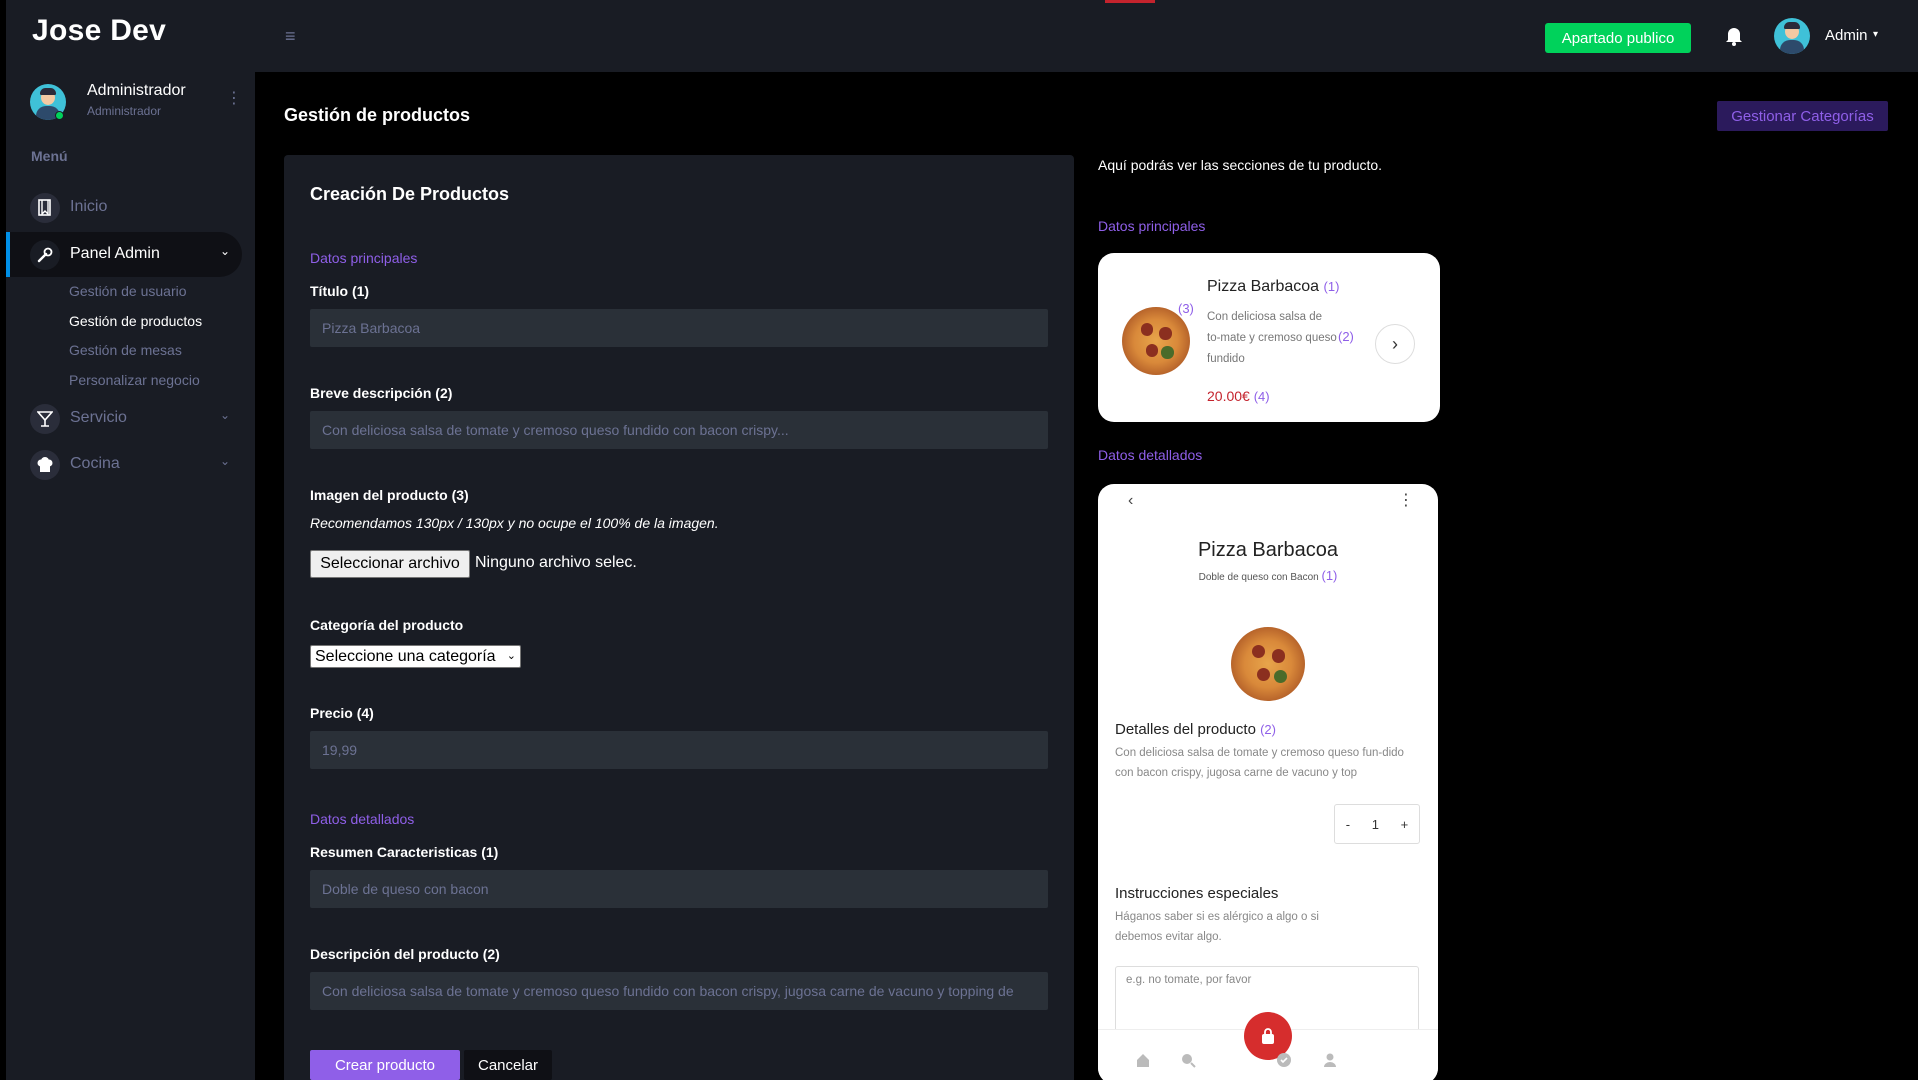 This screenshot has height=1080, width=1918. What do you see at coordinates (1143, 1060) in the screenshot?
I see `home-icon` at bounding box center [1143, 1060].